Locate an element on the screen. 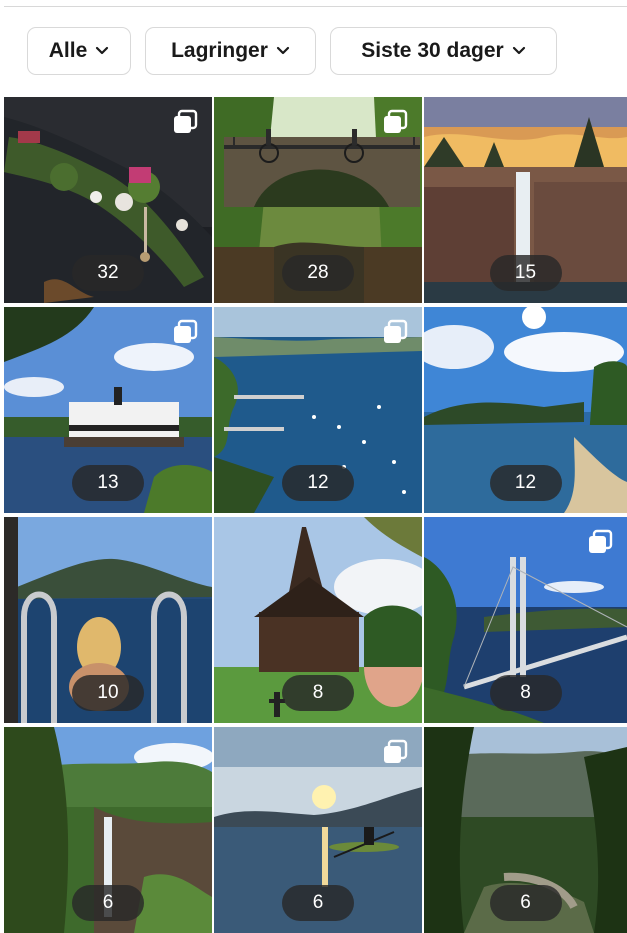  filter-bar: Alle Lagringer Siste 30 dager is located at coordinates (313, 48).